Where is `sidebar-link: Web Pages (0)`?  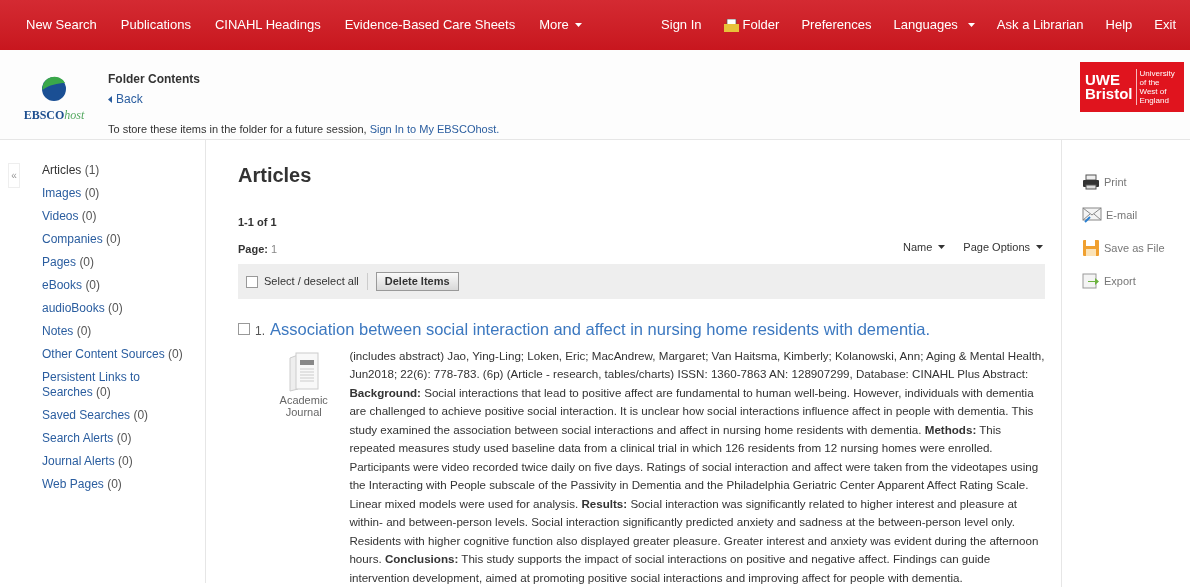
sidebar-link: Web Pages (0) is located at coordinates (82, 484).